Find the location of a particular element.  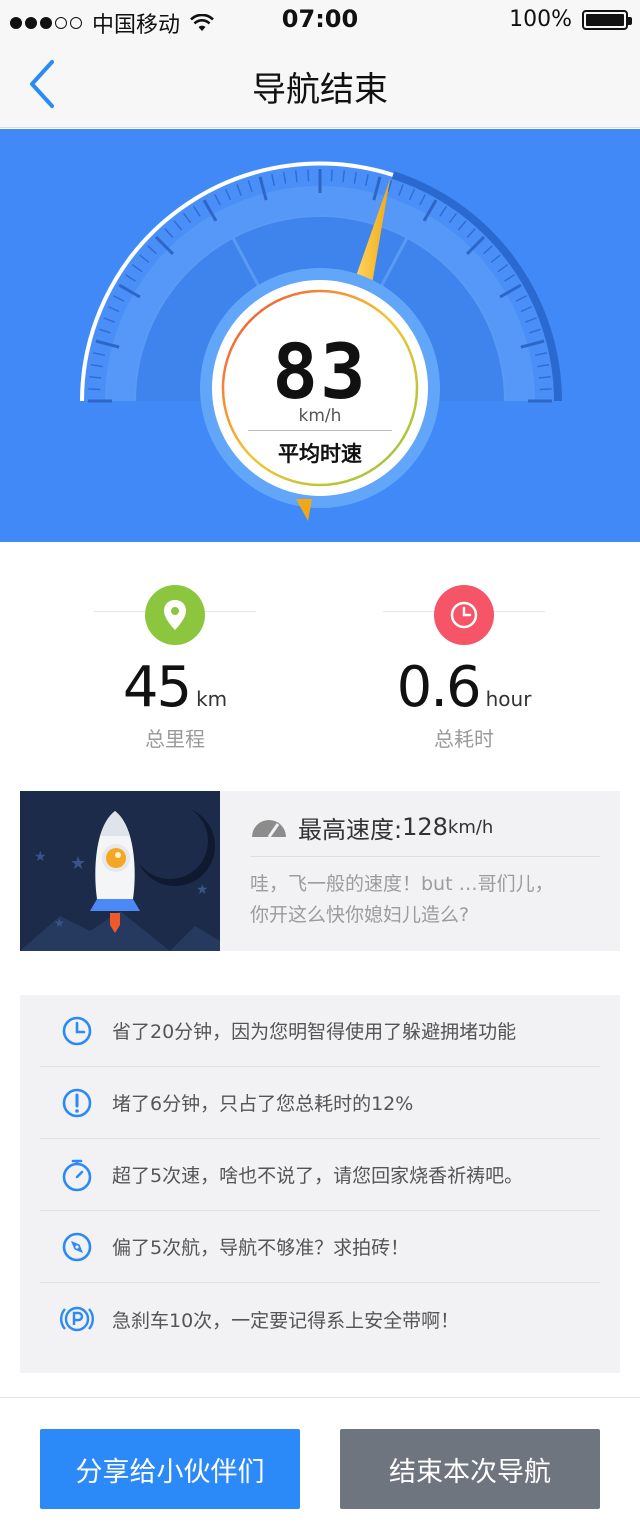

list-item: 超了5次速，啥也不说了，请您回家烧香祈祷吧。 is located at coordinates (320, 1175).